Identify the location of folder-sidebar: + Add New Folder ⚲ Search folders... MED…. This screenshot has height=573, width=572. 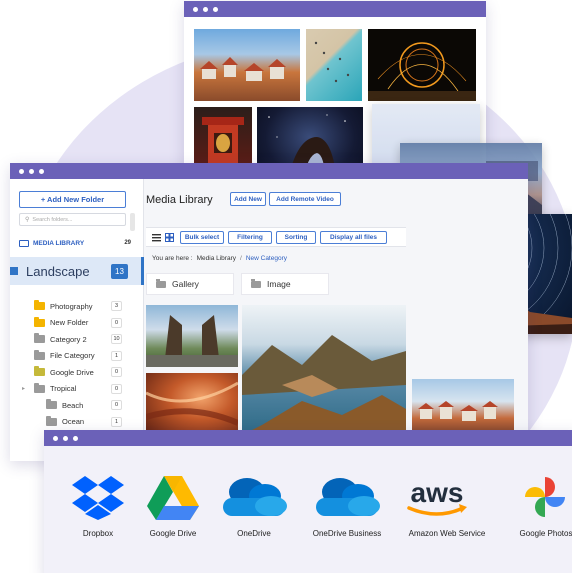
(77, 320).